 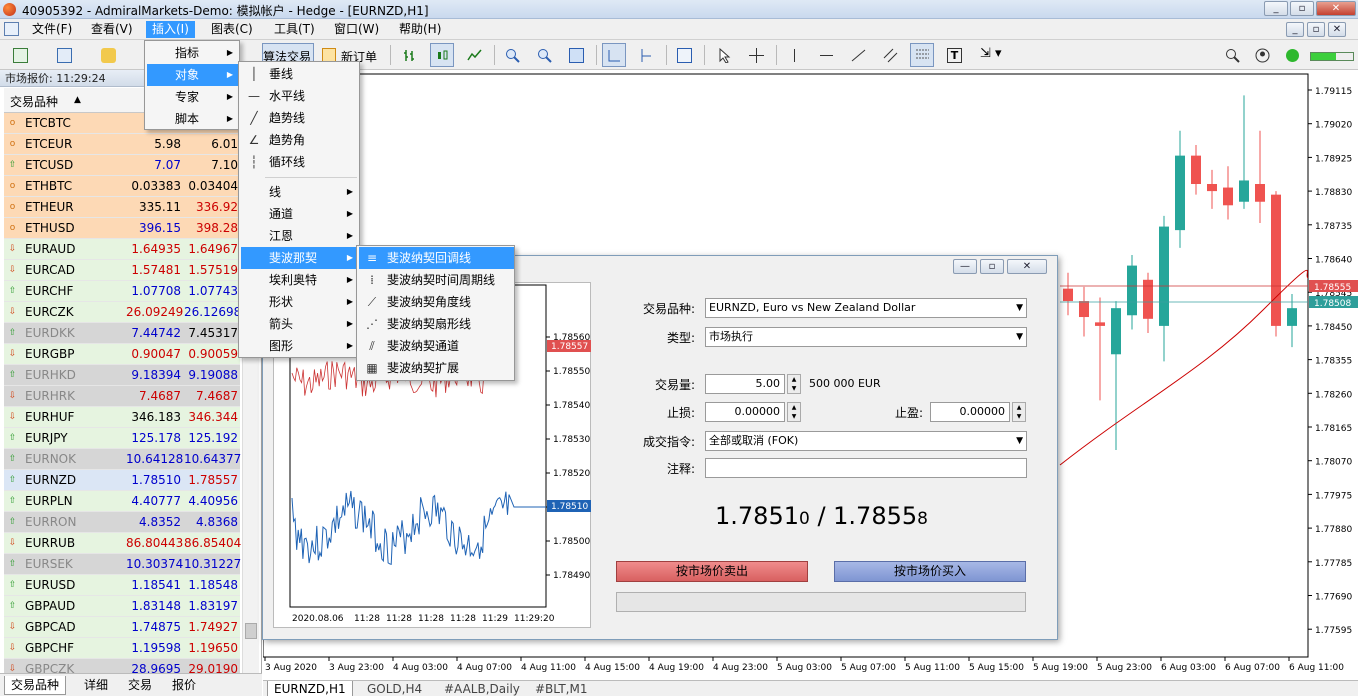 I want to click on menu-item-gann: 江恩 ▶, so click(x=300, y=236).